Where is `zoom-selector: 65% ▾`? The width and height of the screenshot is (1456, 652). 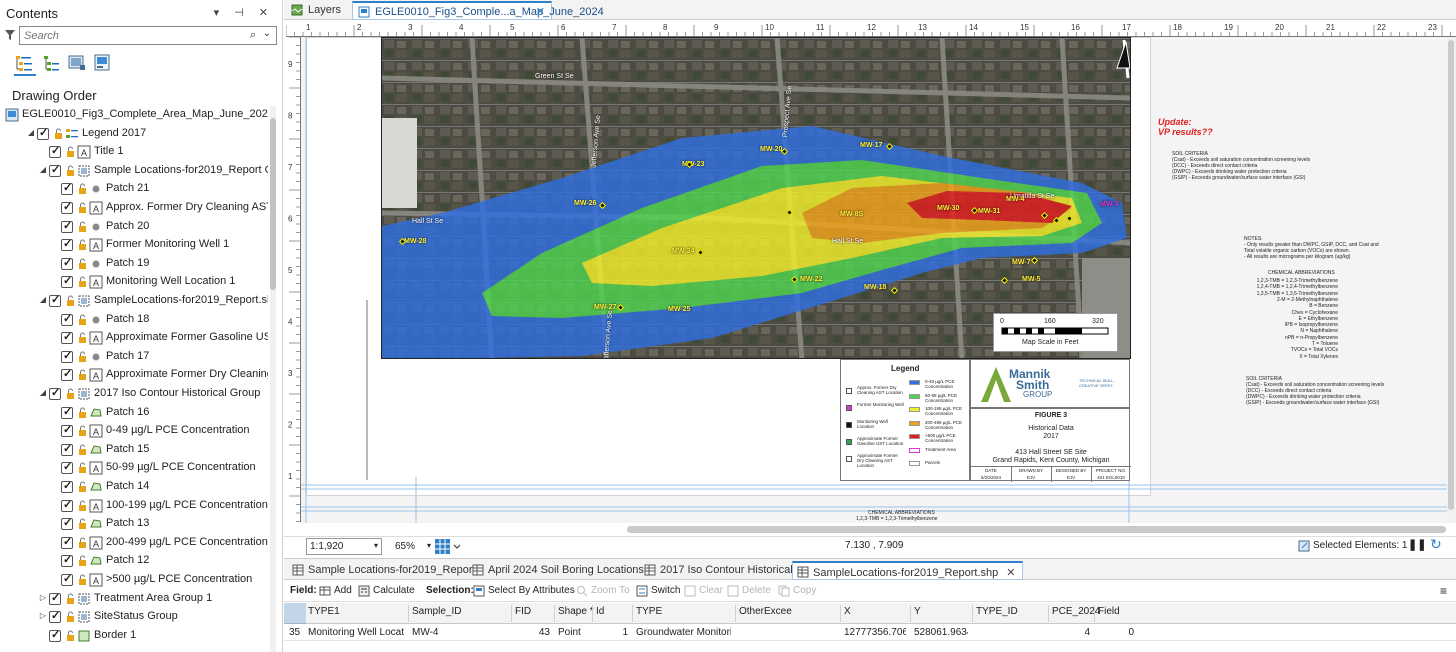
zoom-selector: 65% ▾ is located at coordinates (412, 546).